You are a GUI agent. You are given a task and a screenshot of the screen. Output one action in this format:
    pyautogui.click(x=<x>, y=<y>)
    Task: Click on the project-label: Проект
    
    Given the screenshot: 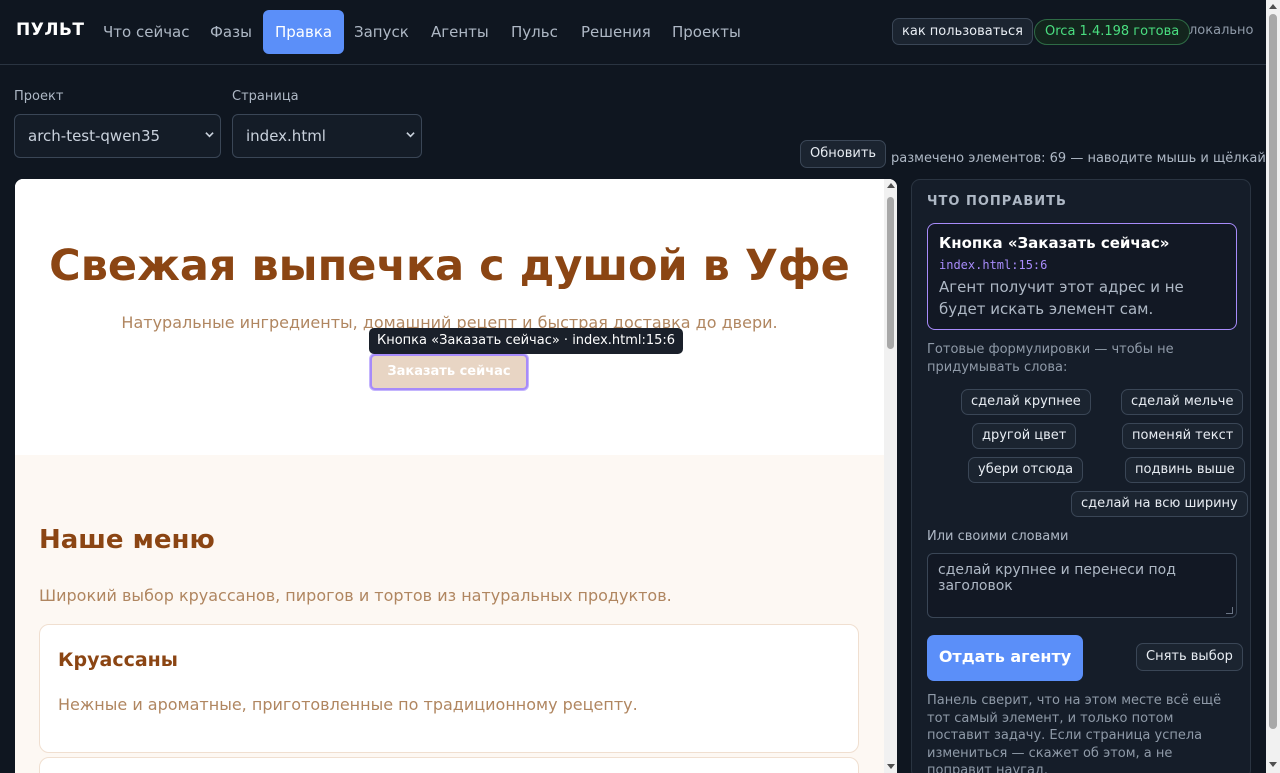 What is the action you would take?
    pyautogui.click(x=39, y=96)
    